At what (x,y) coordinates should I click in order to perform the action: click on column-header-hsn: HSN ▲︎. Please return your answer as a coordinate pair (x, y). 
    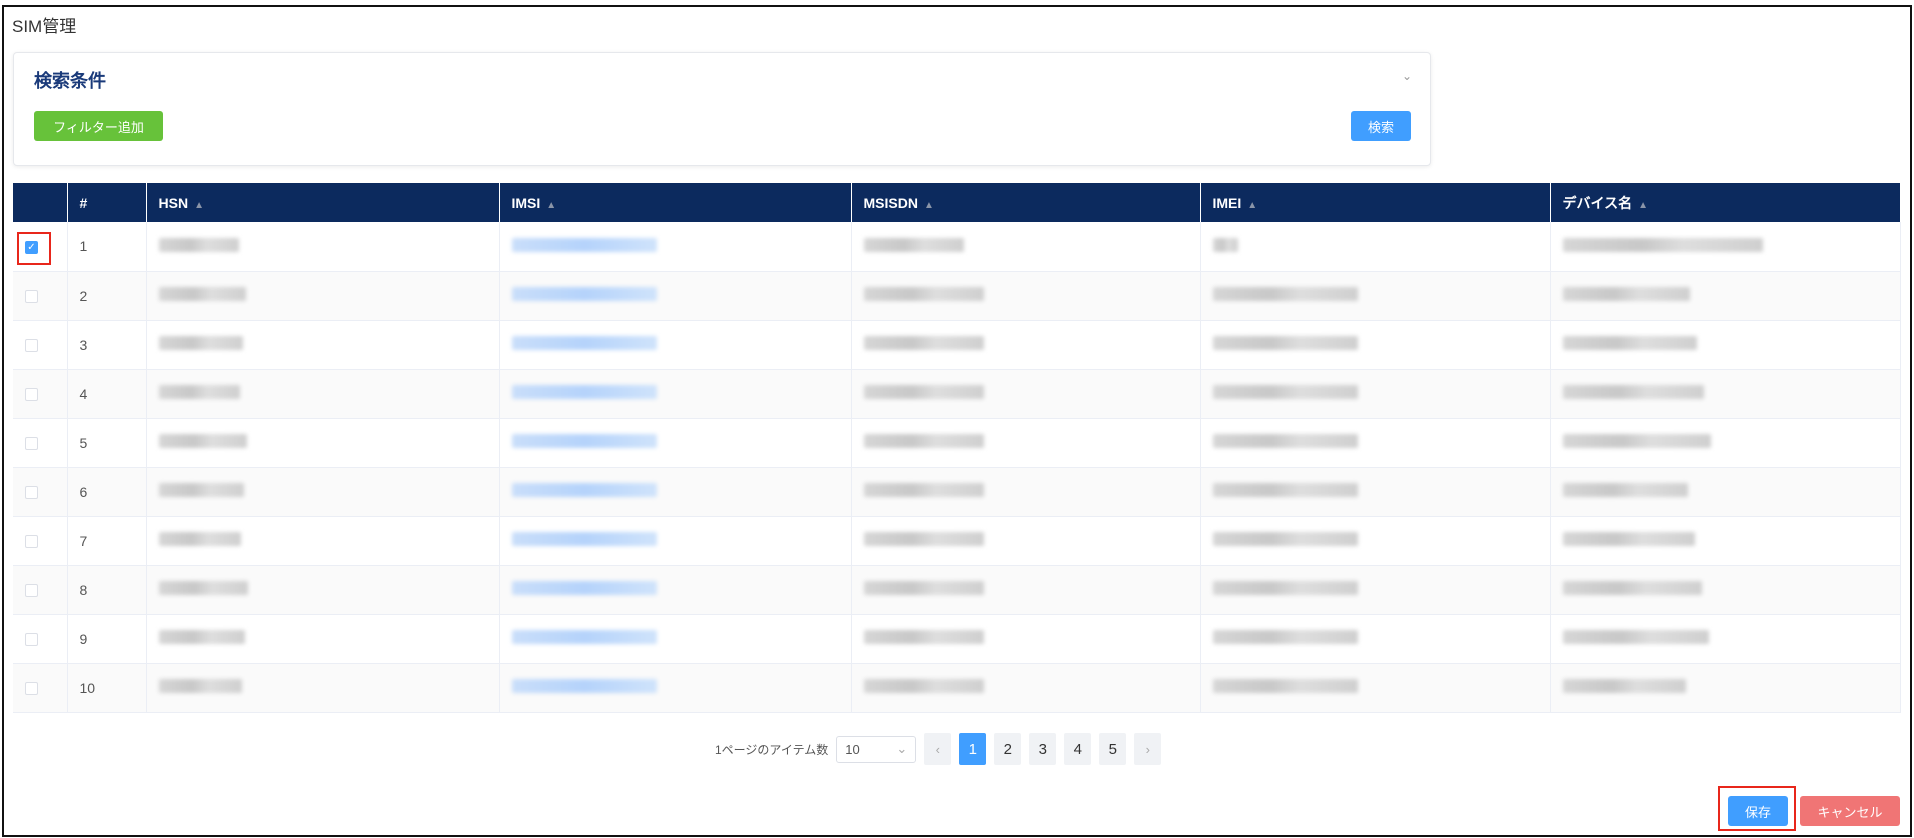
    Looking at the image, I should click on (323, 202).